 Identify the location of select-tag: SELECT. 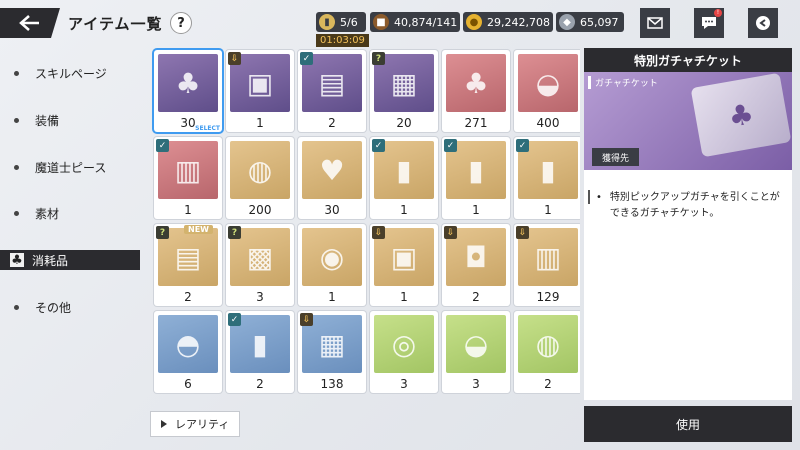
(207, 128).